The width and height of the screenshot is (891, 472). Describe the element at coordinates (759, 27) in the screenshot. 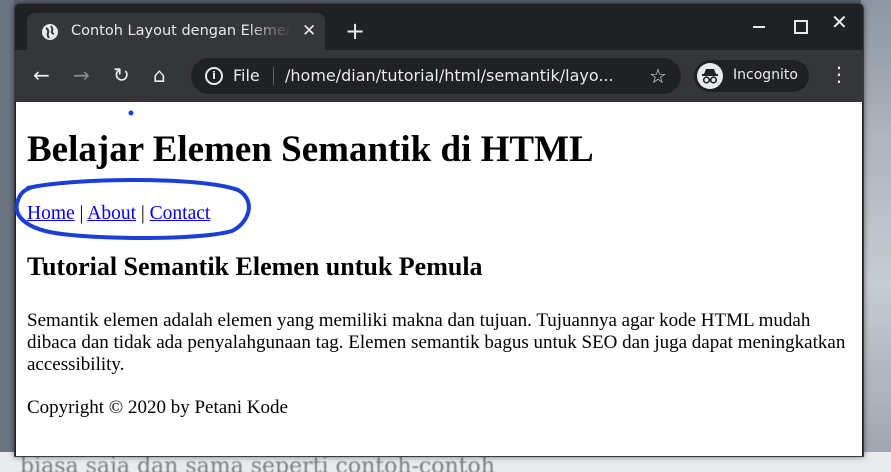

I see `minimize-icon` at that location.